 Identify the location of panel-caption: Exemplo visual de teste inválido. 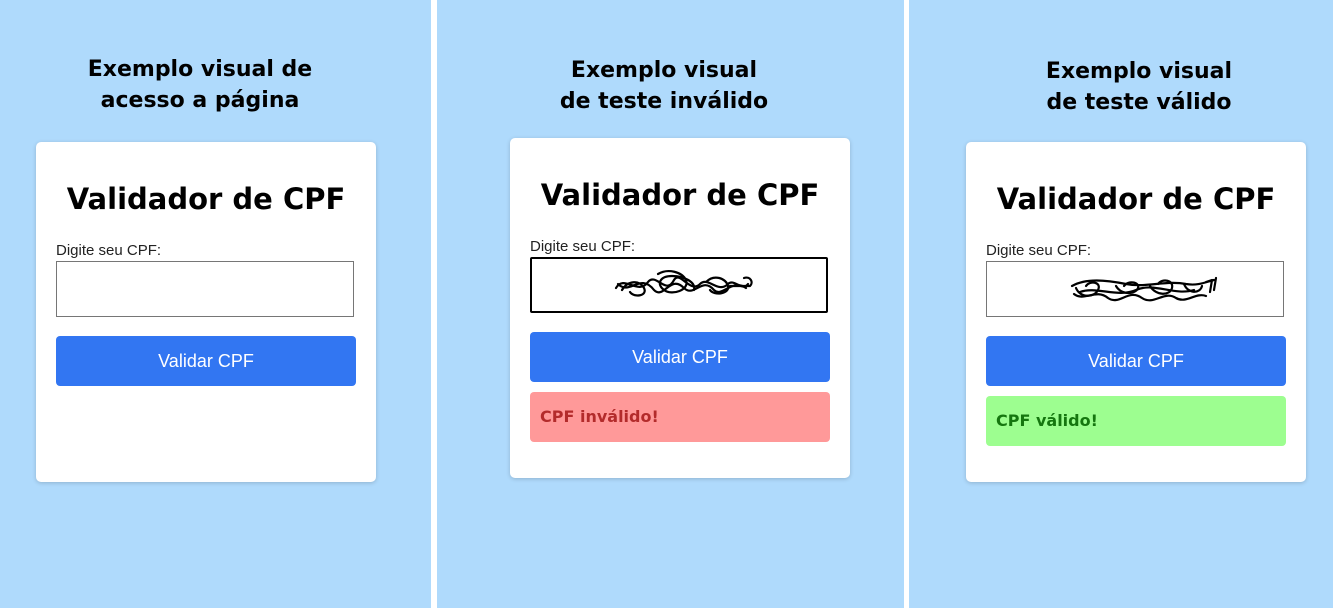
(664, 86).